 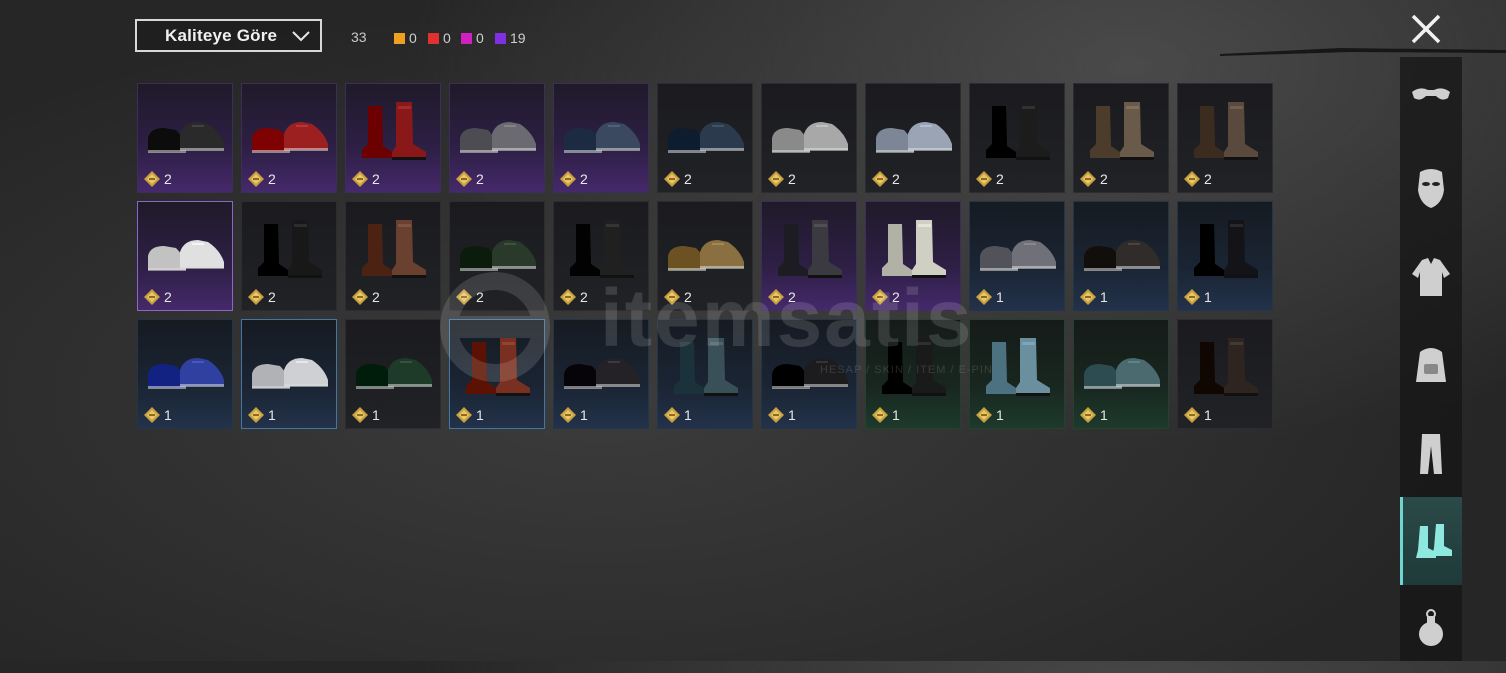 I want to click on close-button, so click(x=1426, y=29).